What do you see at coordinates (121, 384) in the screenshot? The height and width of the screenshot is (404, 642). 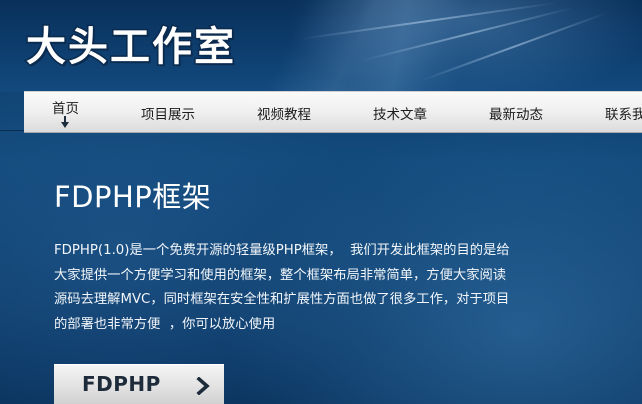 I see `fdphp-button-label: FDPHP` at bounding box center [121, 384].